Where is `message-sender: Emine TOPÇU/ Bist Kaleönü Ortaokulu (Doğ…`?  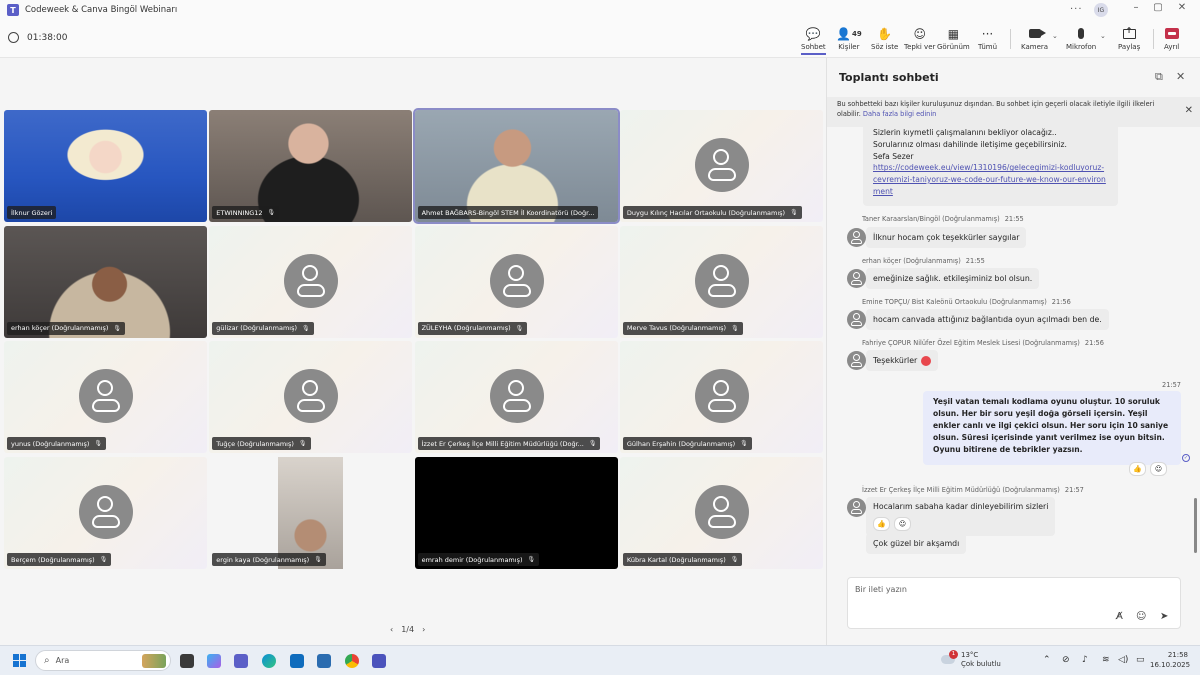 message-sender: Emine TOPÇU/ Bist Kaleönü Ortaokulu (Doğ… is located at coordinates (966, 302).